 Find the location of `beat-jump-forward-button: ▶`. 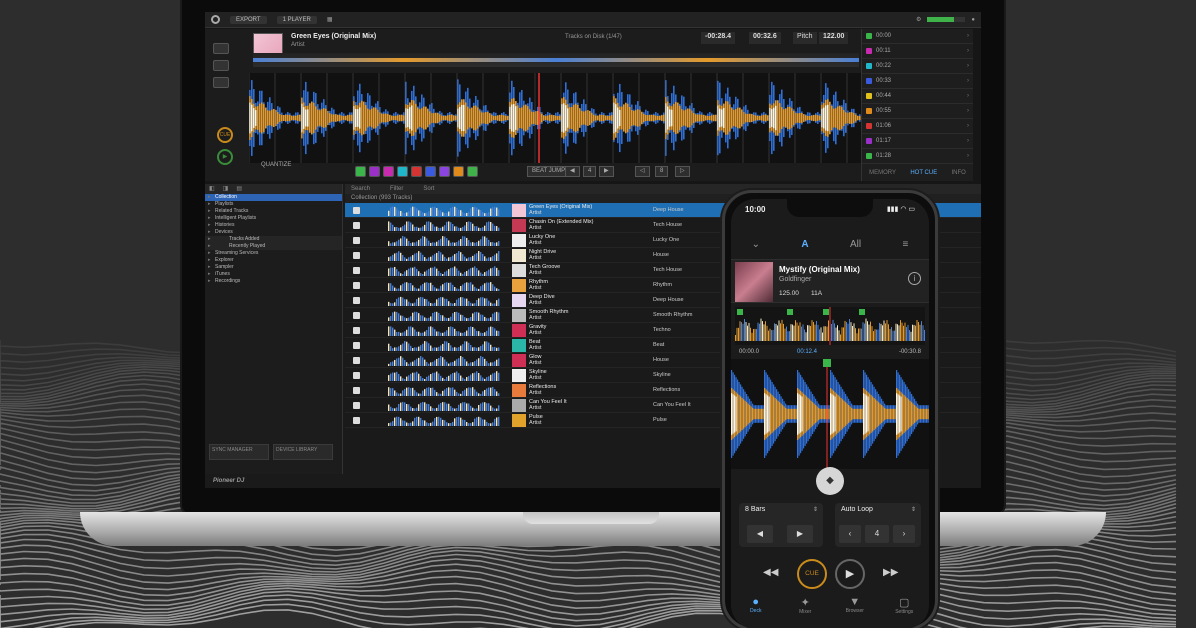

beat-jump-forward-button: ▶ is located at coordinates (606, 171).